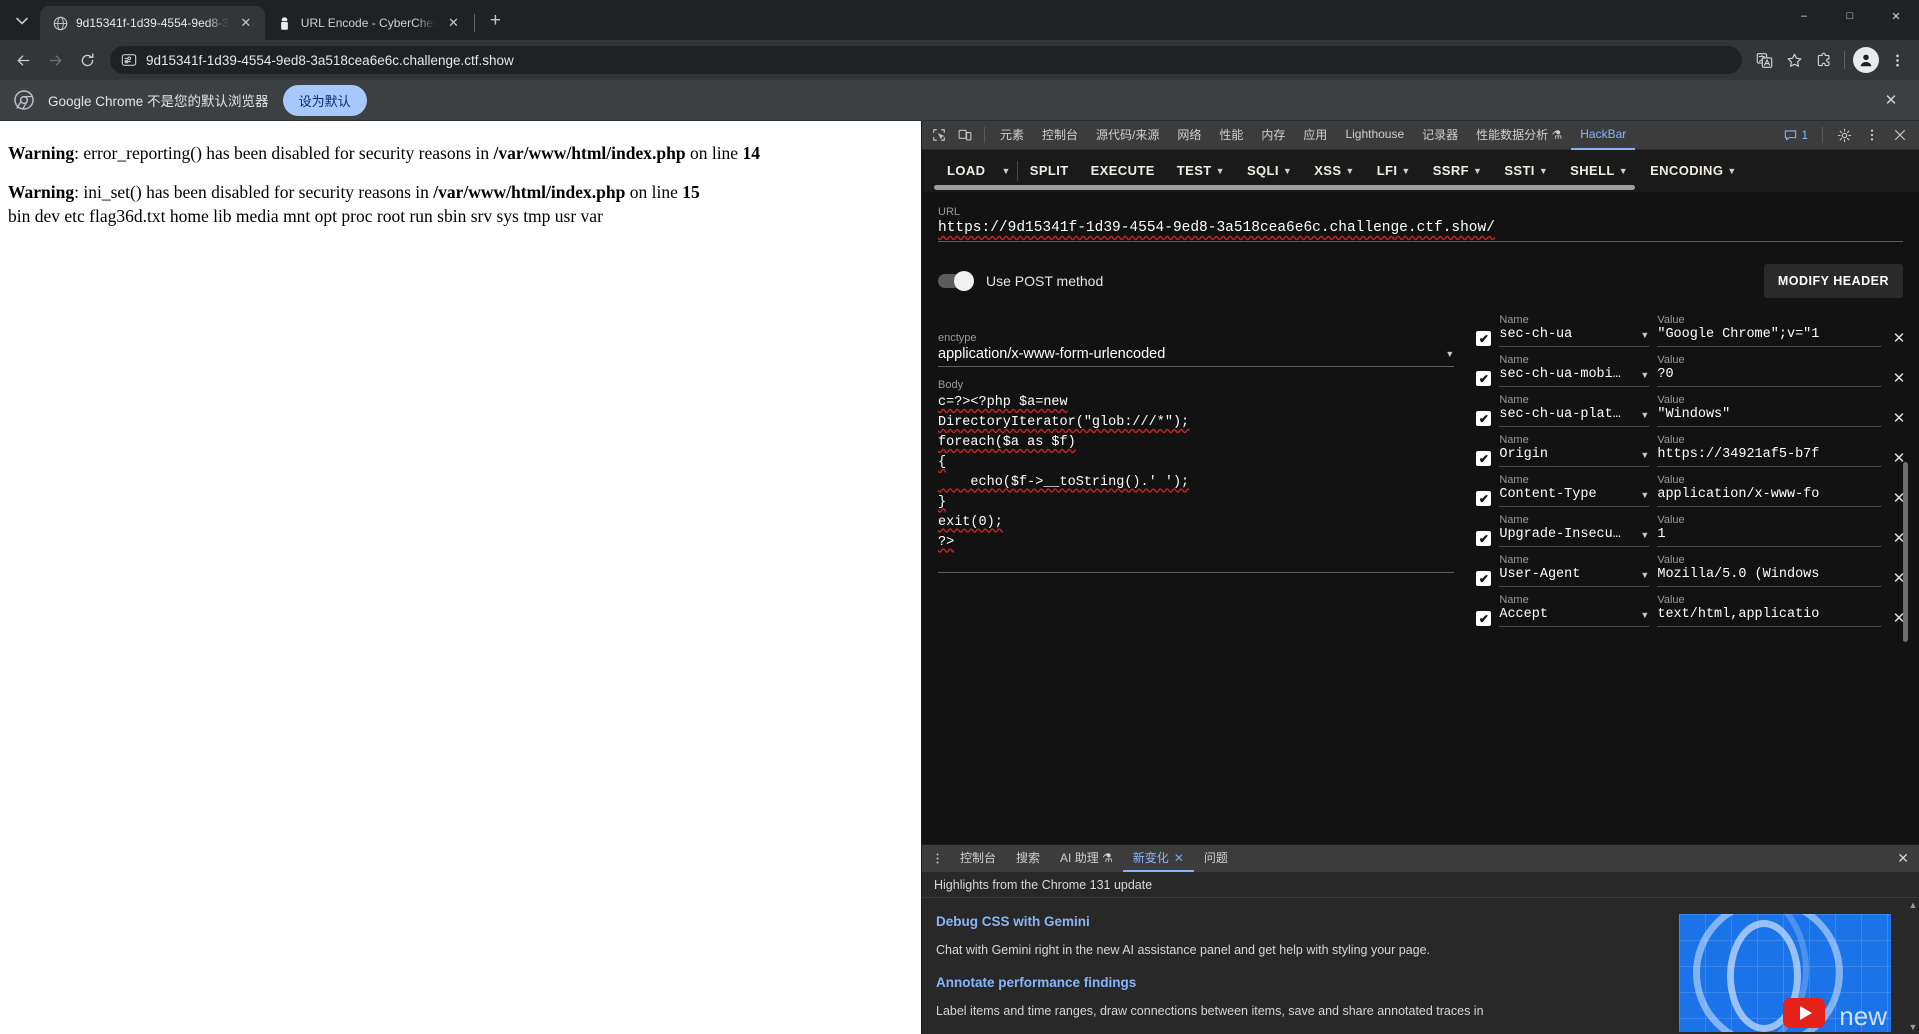 The width and height of the screenshot is (1919, 1034). What do you see at coordinates (939, 135) in the screenshot?
I see `inspect-element-icon` at bounding box center [939, 135].